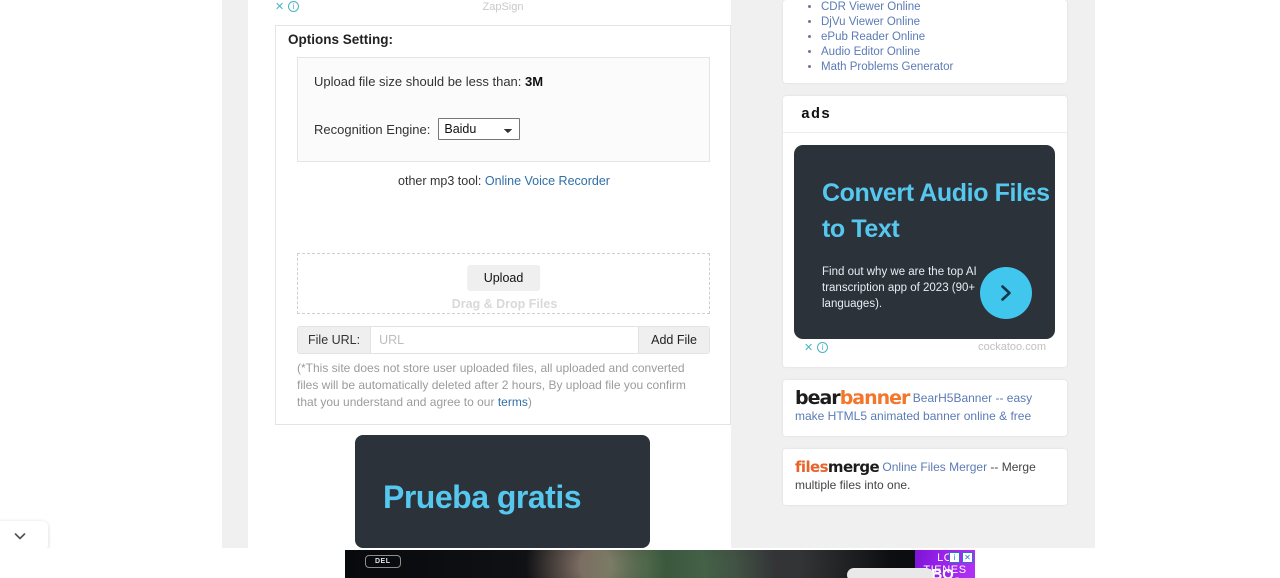 The height and width of the screenshot is (578, 1280). I want to click on list-item: CDR Viewer Online, so click(944, 7).